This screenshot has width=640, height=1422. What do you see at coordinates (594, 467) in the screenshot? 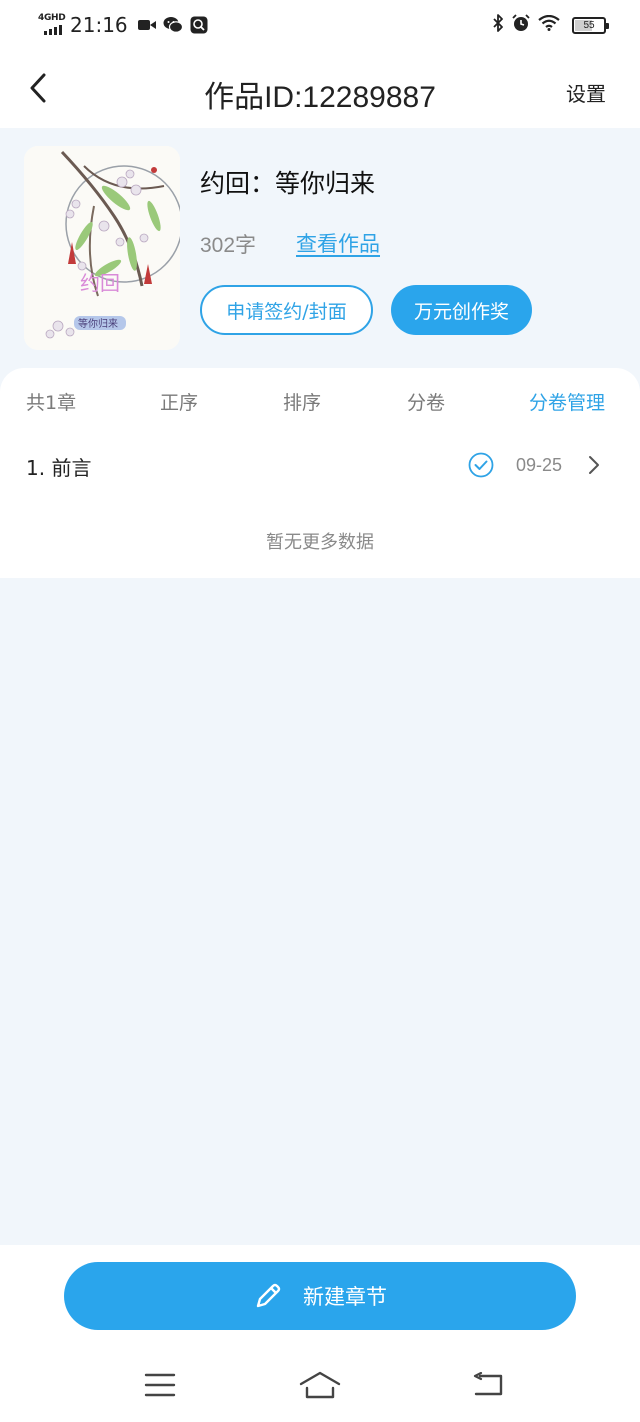
I see `chevron-right-icon` at bounding box center [594, 467].